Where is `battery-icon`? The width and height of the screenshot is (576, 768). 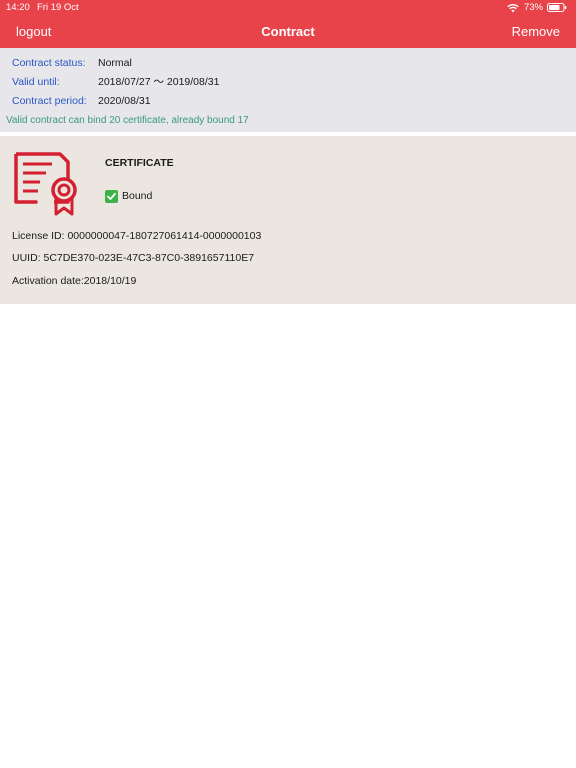
battery-icon is located at coordinates (557, 7).